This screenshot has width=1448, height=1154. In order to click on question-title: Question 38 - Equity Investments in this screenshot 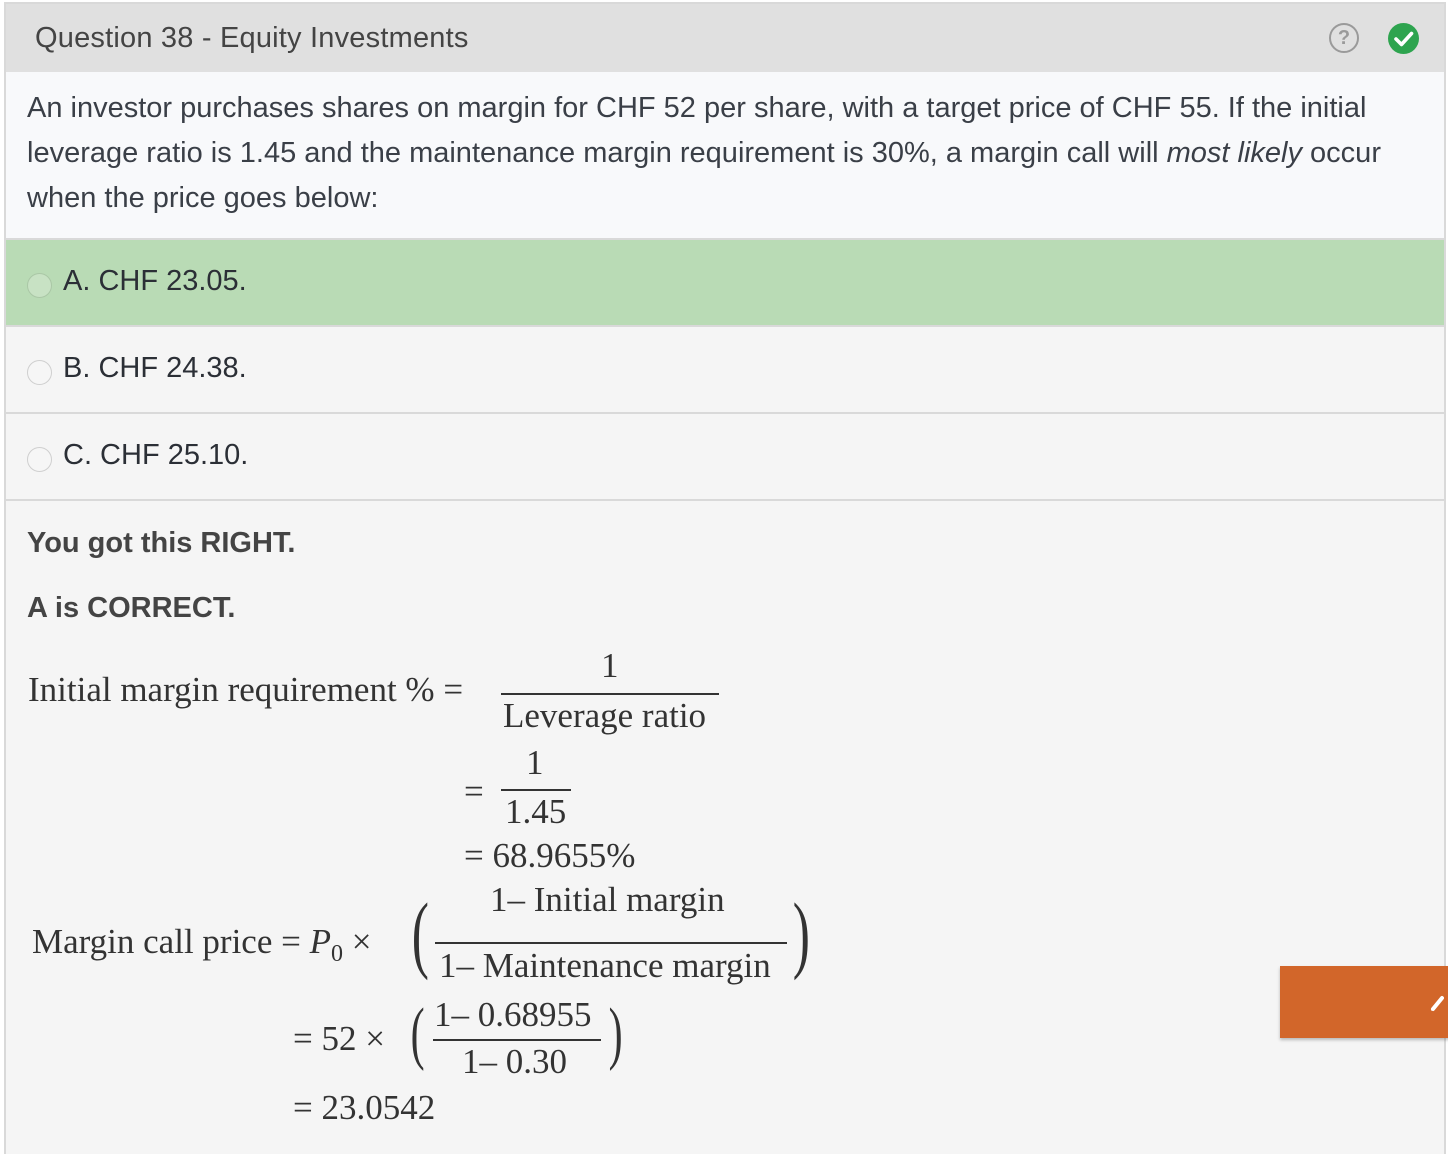, I will do `click(252, 38)`.